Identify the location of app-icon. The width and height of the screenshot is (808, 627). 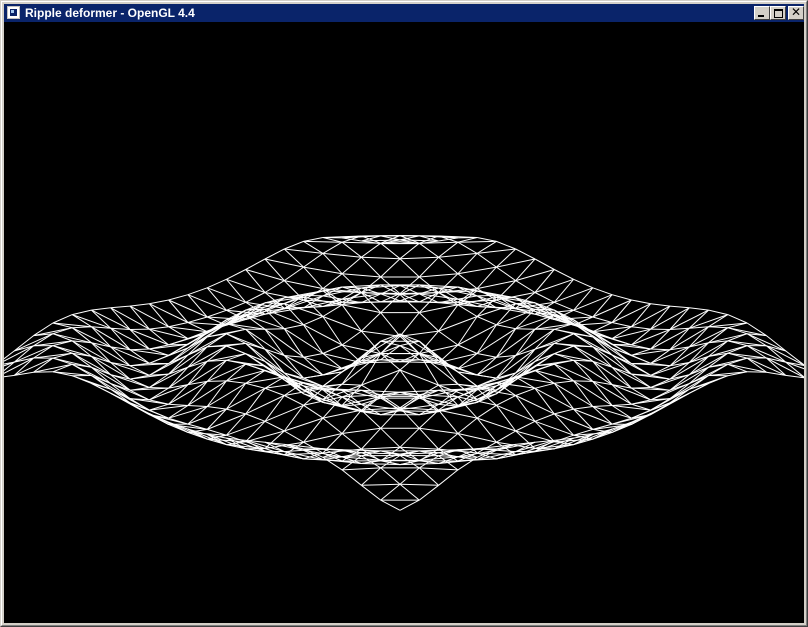
(13, 12).